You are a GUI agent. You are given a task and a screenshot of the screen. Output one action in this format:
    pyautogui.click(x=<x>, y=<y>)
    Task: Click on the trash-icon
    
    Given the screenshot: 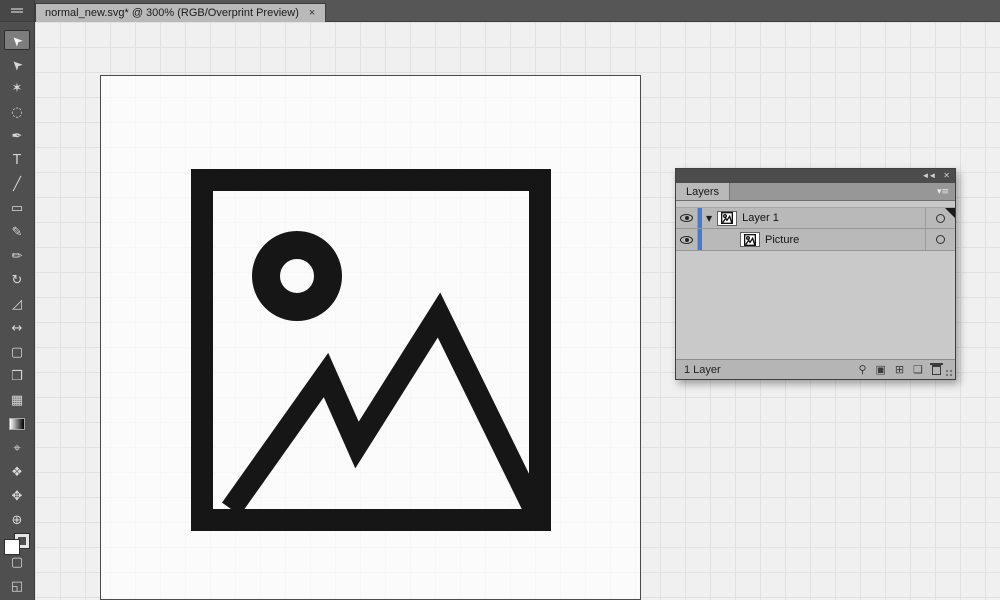 What is the action you would take?
    pyautogui.click(x=936, y=368)
    